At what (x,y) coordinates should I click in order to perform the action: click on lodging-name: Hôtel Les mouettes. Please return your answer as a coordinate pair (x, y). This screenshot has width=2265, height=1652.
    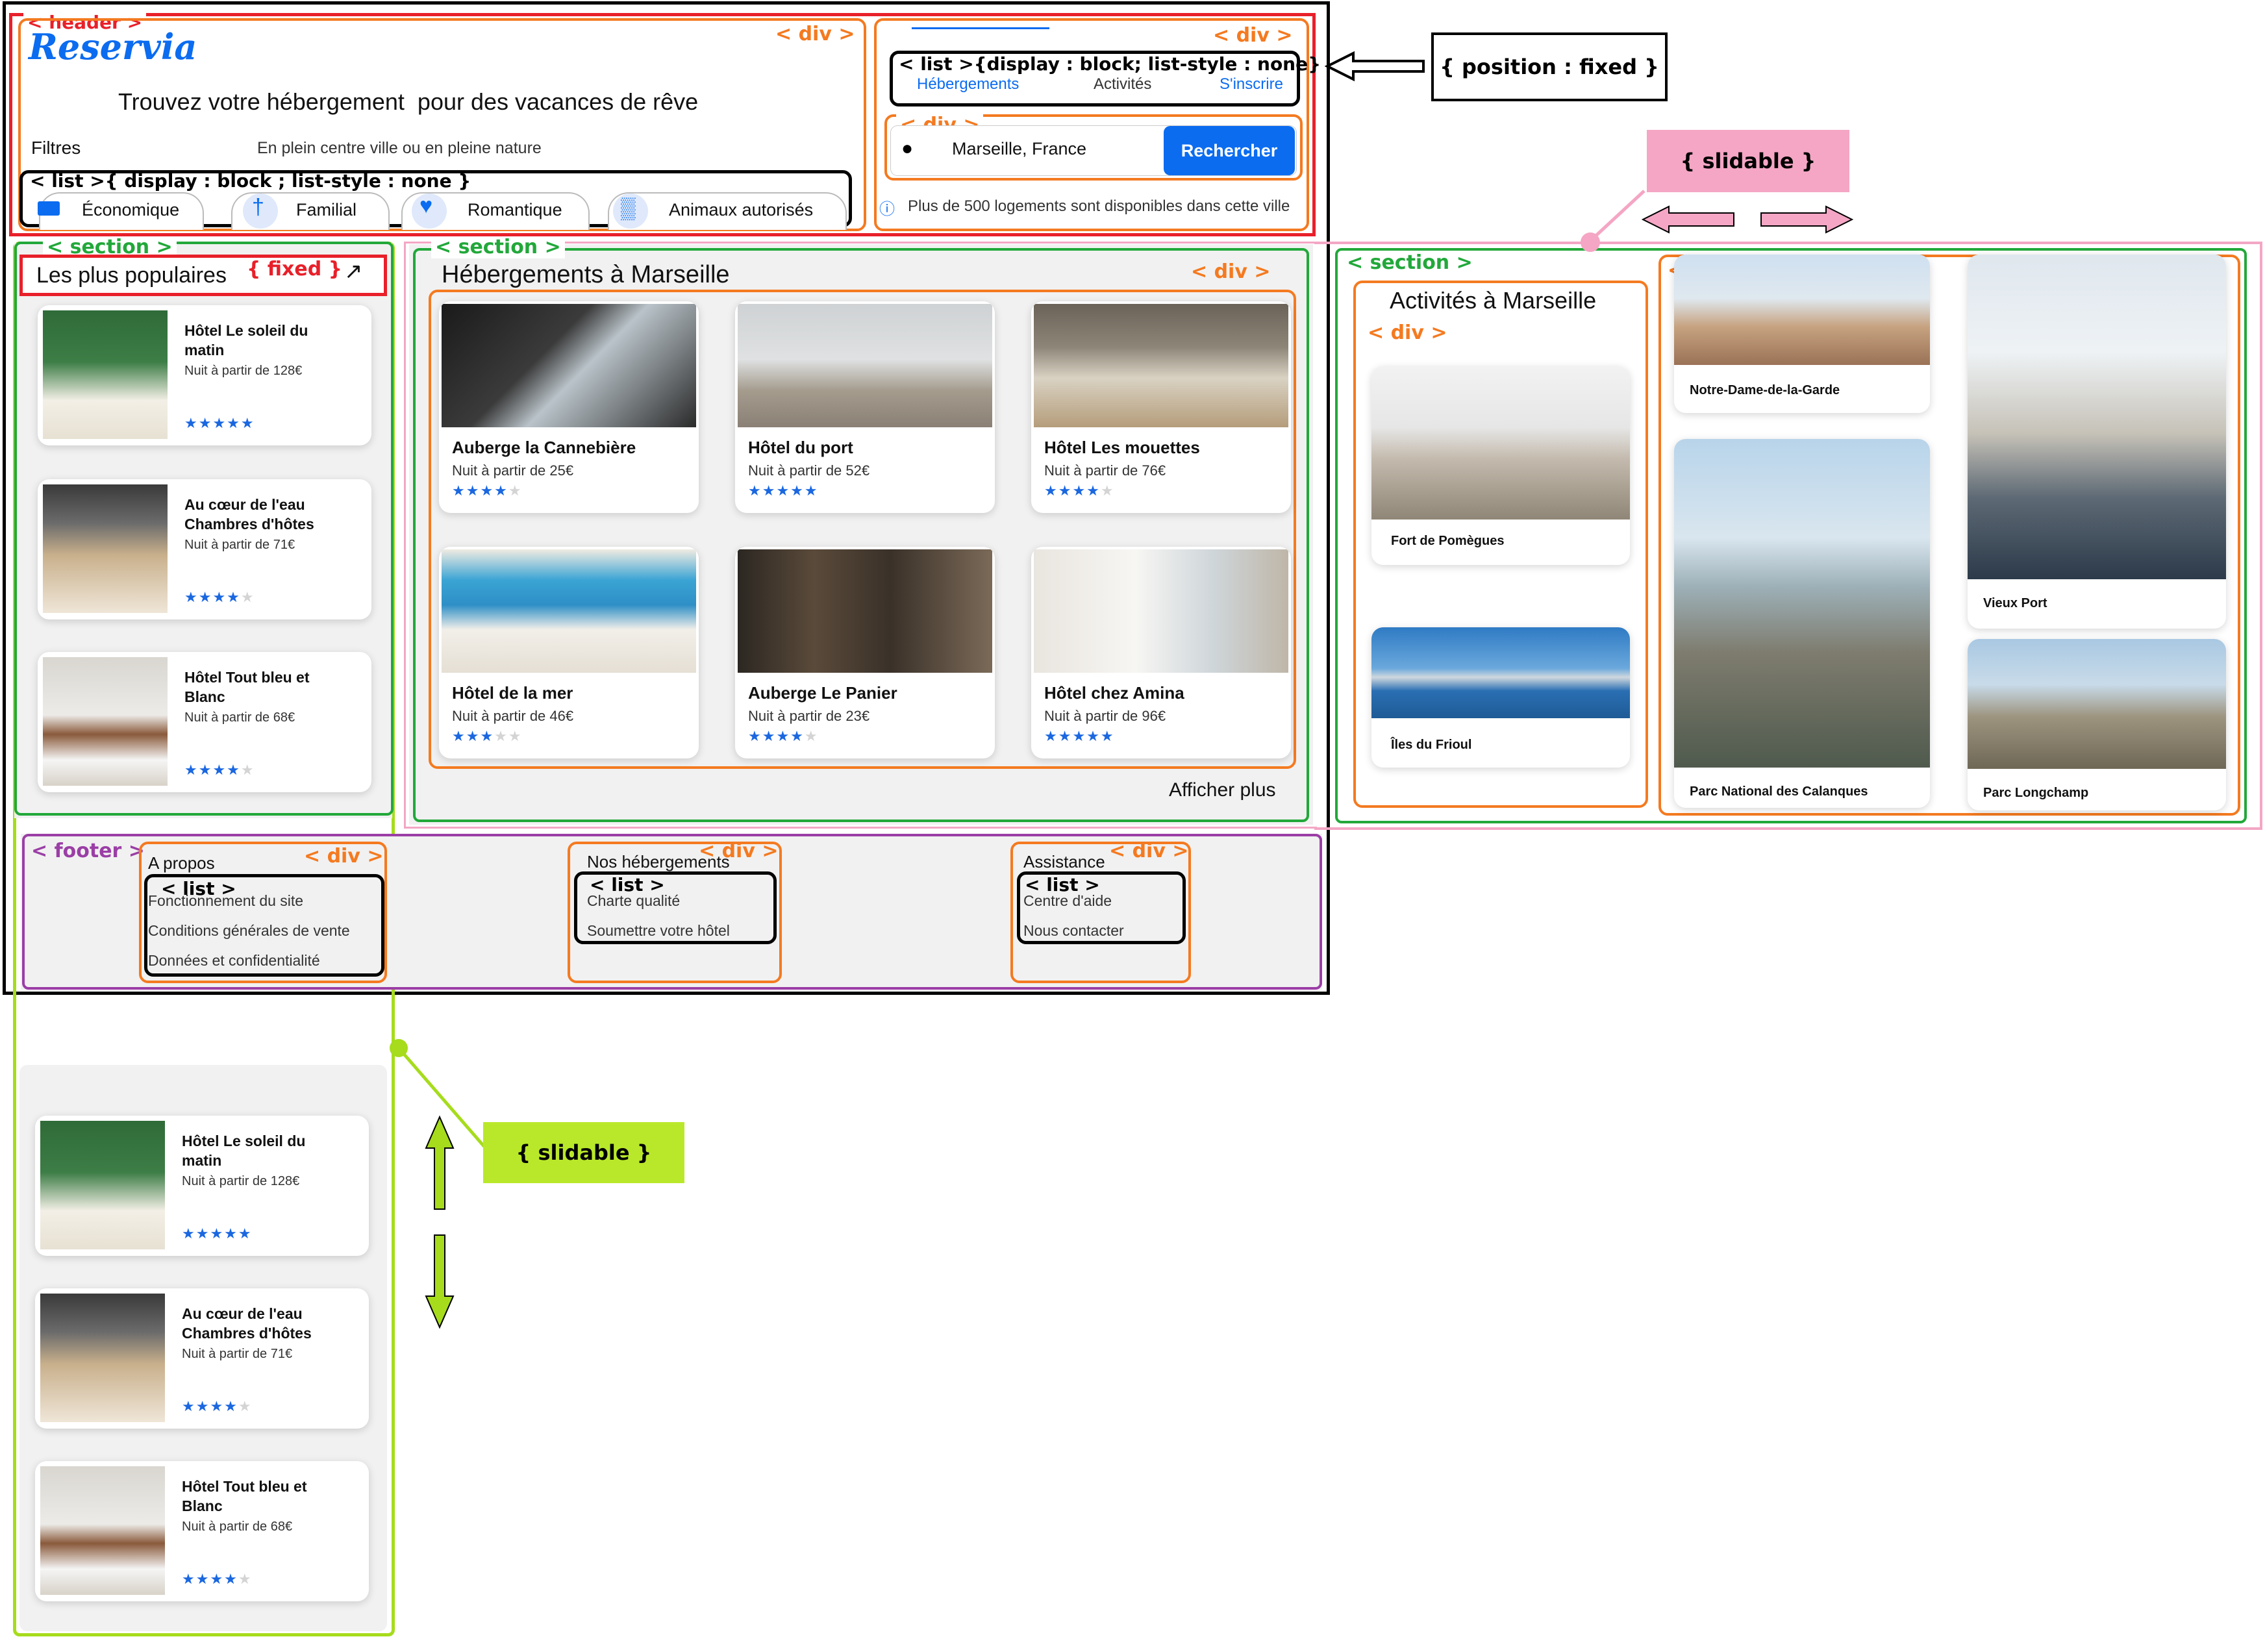
    Looking at the image, I should click on (1122, 448).